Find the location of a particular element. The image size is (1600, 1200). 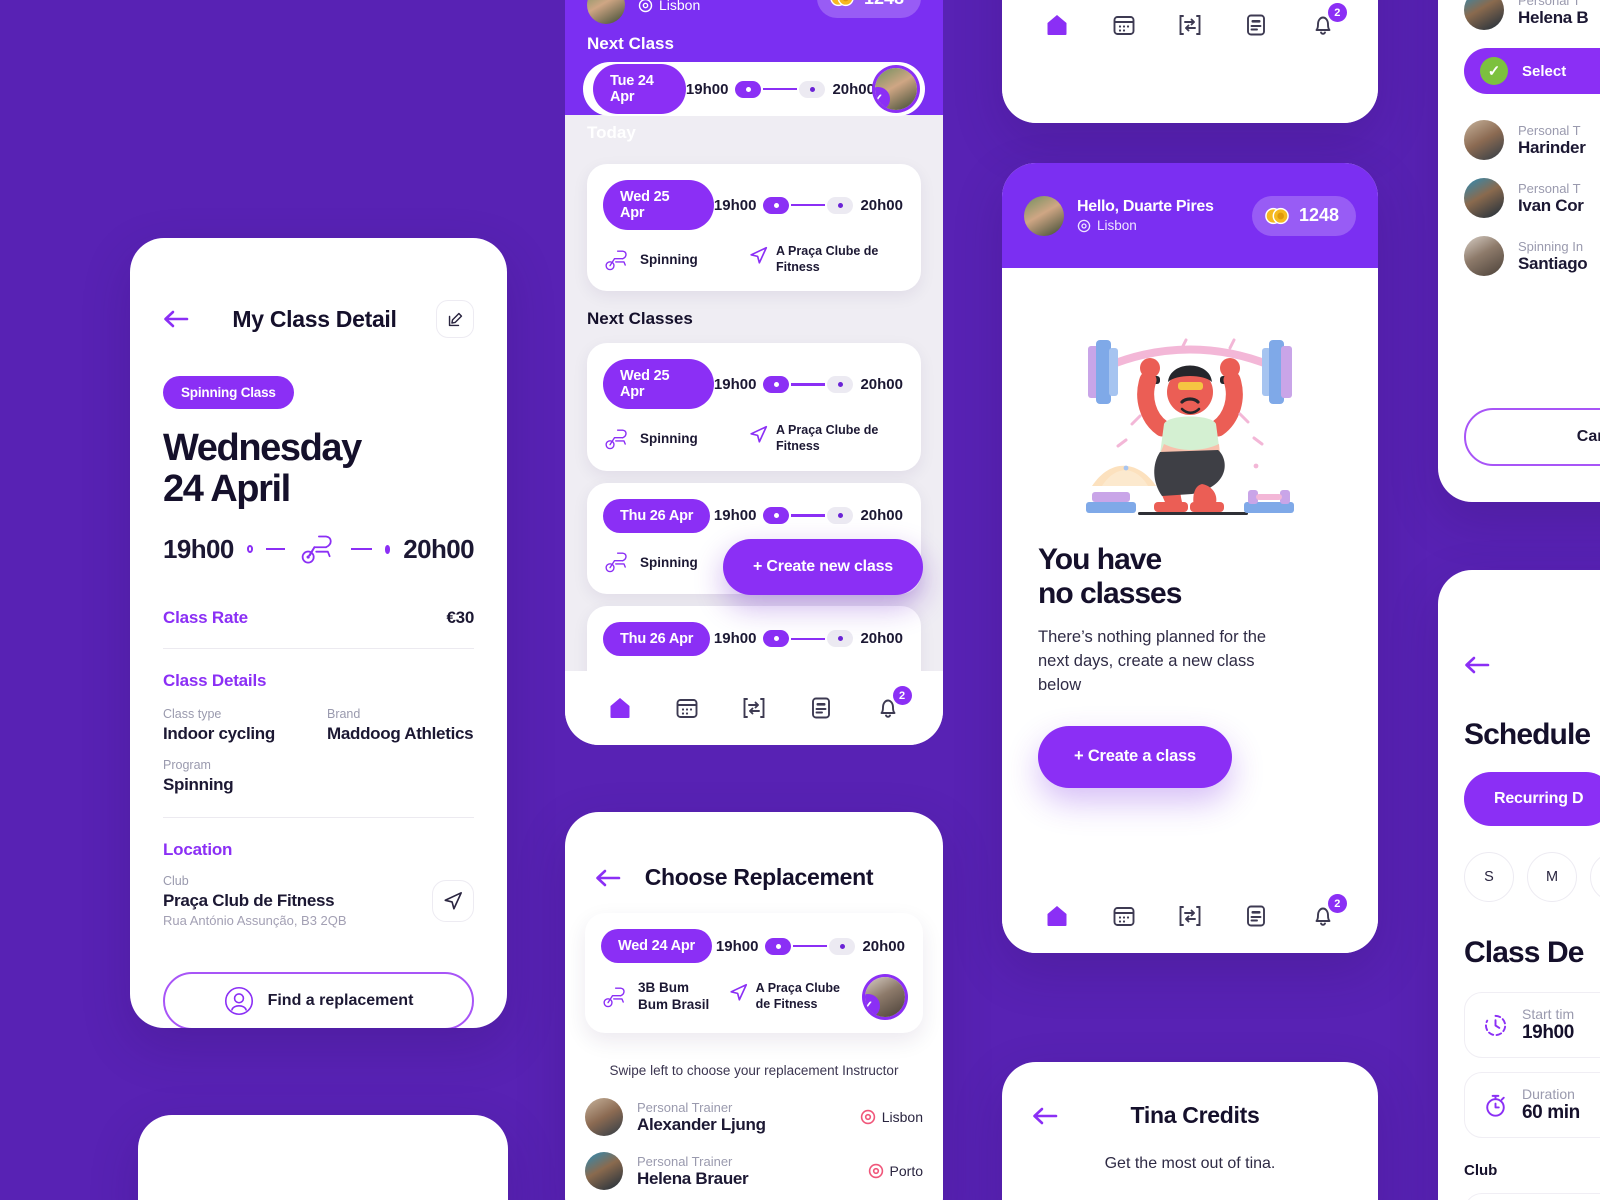

cancel-button: Cancel is located at coordinates (1532, 437).